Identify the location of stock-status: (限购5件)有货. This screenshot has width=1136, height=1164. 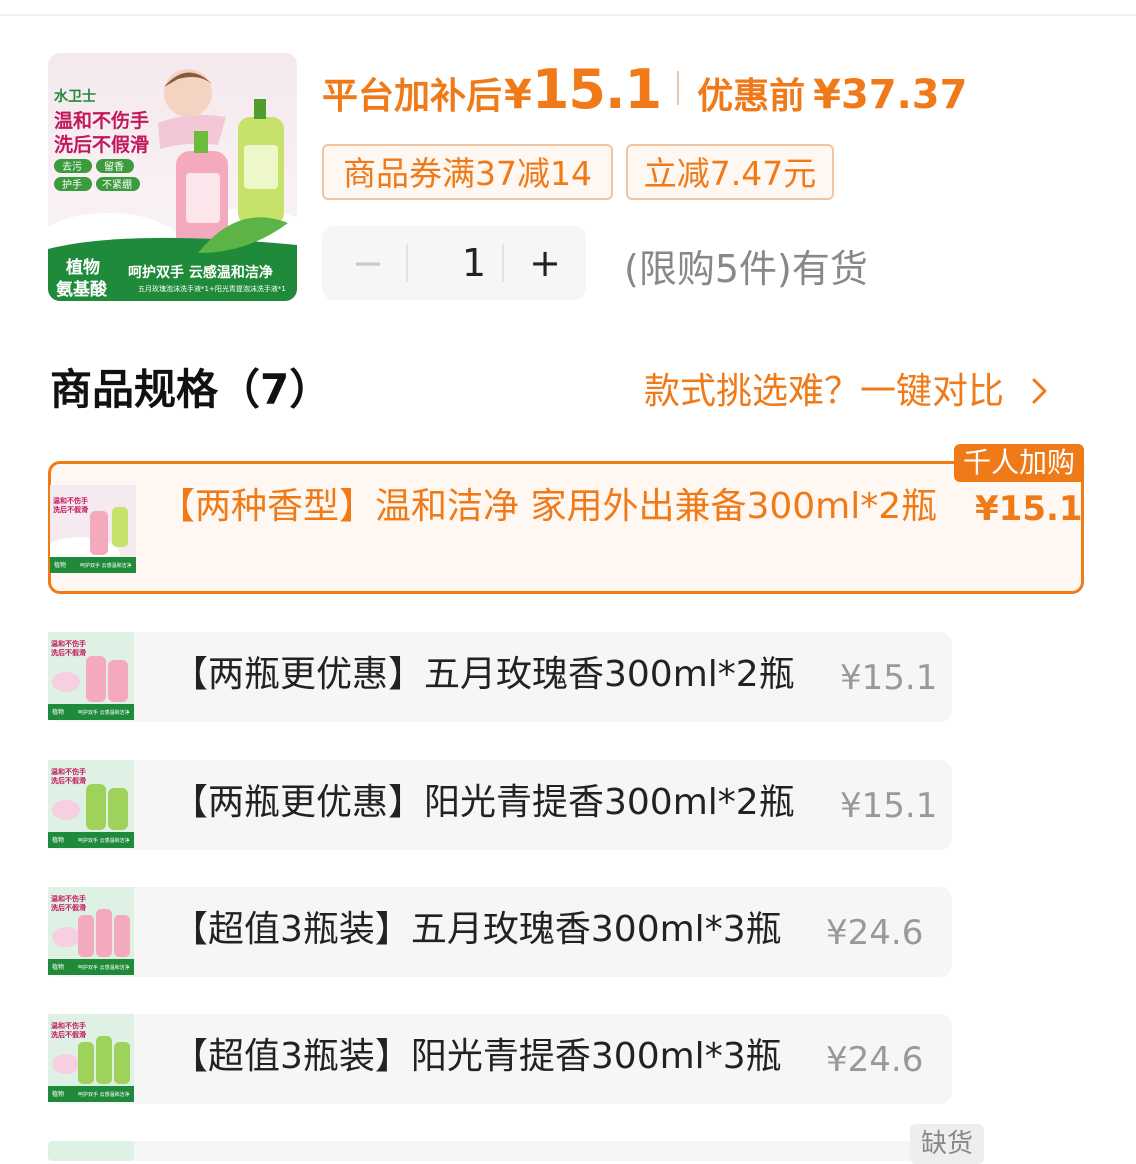
(746, 269).